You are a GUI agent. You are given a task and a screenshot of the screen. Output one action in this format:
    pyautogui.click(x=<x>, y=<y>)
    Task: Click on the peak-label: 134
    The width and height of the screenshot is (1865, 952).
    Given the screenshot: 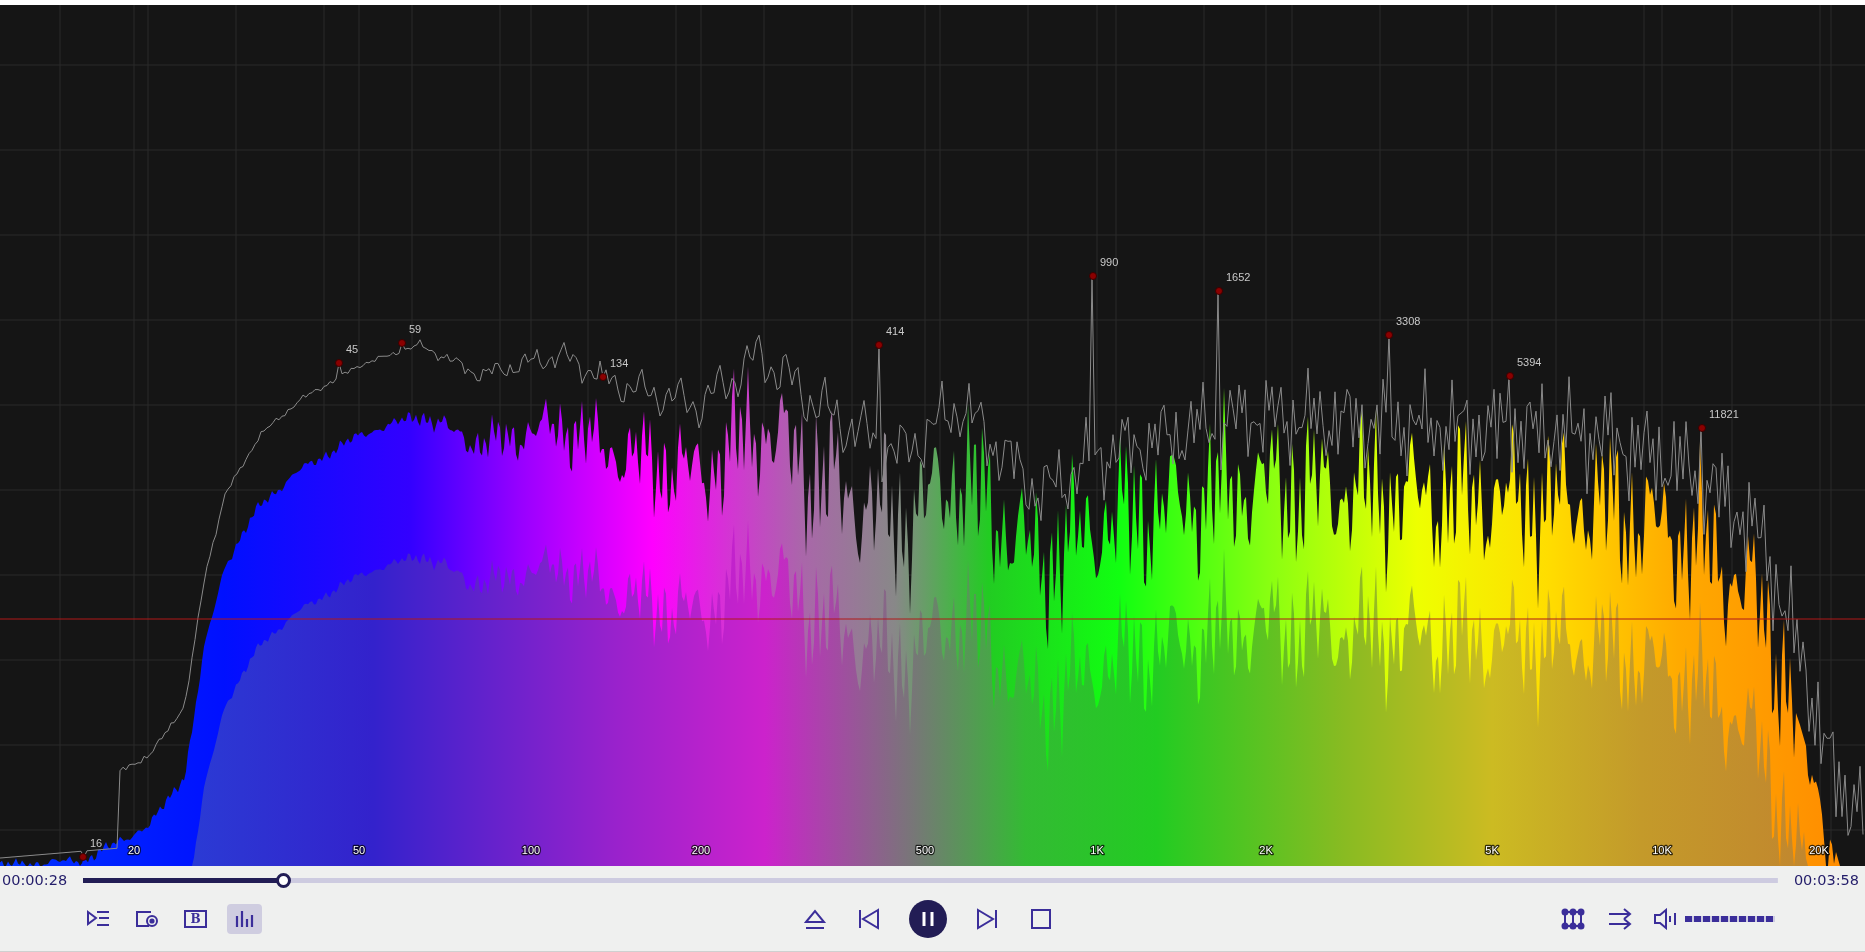 What is the action you would take?
    pyautogui.click(x=619, y=363)
    